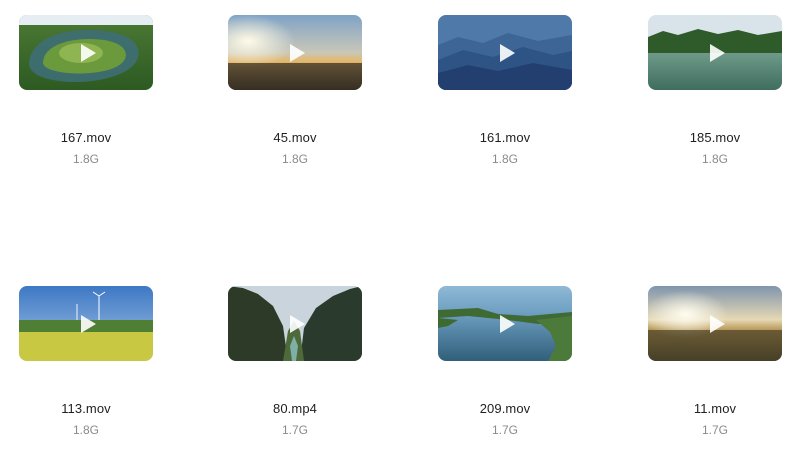 The width and height of the screenshot is (800, 452). What do you see at coordinates (295, 91) in the screenshot?
I see `video-tile: 45.mov 1.8G` at bounding box center [295, 91].